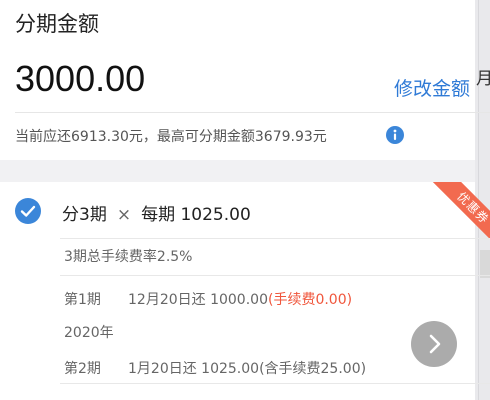 The image size is (490, 400). What do you see at coordinates (171, 137) in the screenshot?
I see `repayment-hint: 当前应还6913.30元，最高可分期金额3679.93元` at bounding box center [171, 137].